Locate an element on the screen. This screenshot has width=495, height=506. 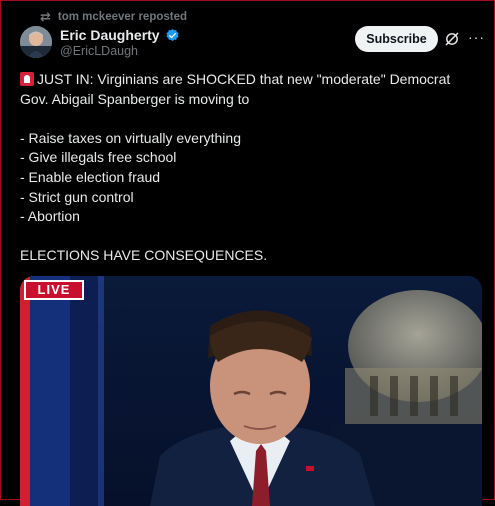
post-list-item: - Raise taxes on virtually everything is located at coordinates (130, 137).